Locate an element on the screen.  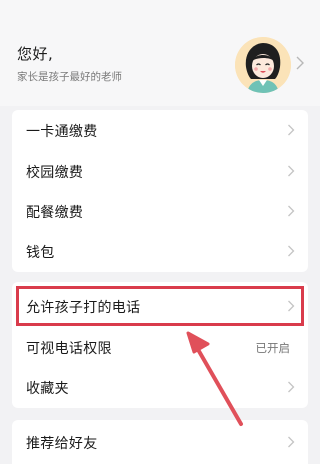
menu-item-label: 钱包 is located at coordinates (40, 253).